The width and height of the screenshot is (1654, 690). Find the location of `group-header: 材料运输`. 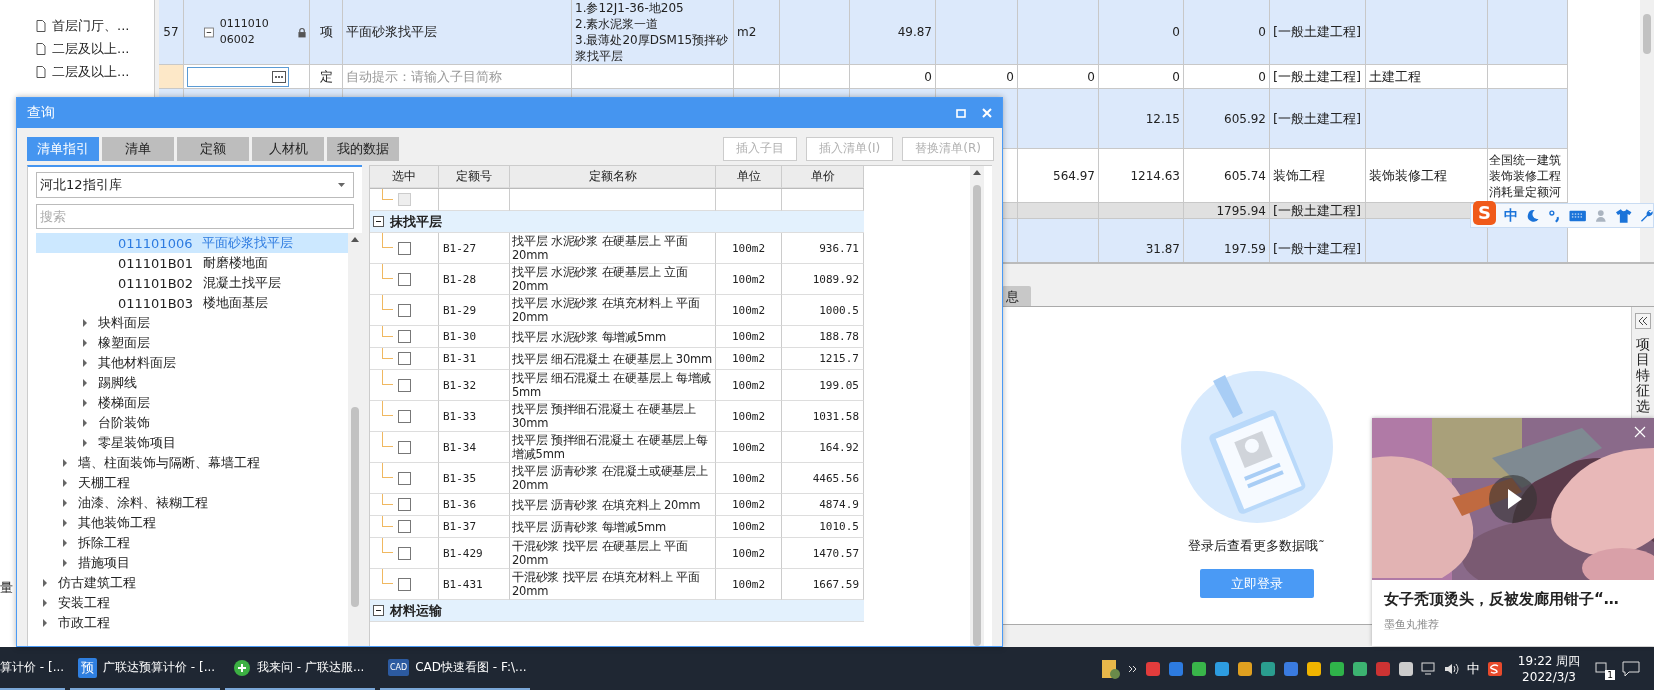

group-header: 材料运输 is located at coordinates (617, 611).